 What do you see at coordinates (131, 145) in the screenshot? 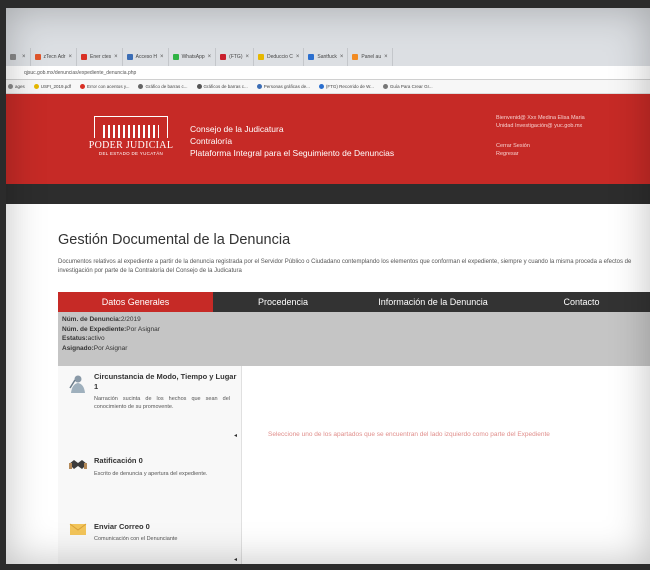
I see `logo-name: PODER JUDICIAL` at bounding box center [131, 145].